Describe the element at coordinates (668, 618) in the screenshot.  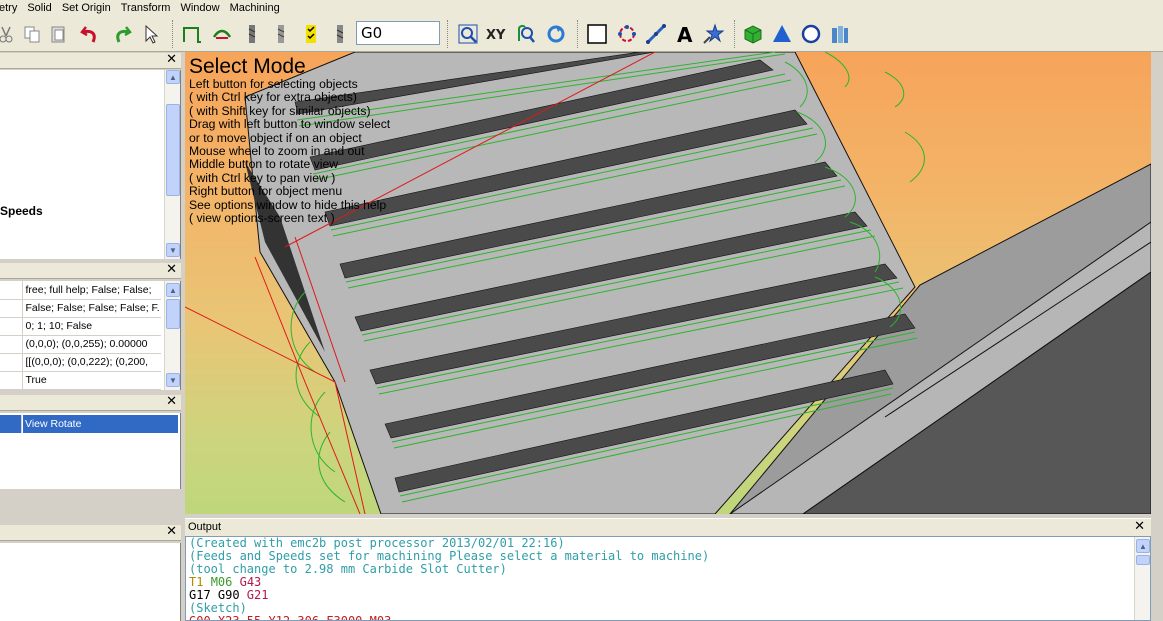
I see `output-line: G00 X23.55 Y12.306 F3000 M03` at that location.